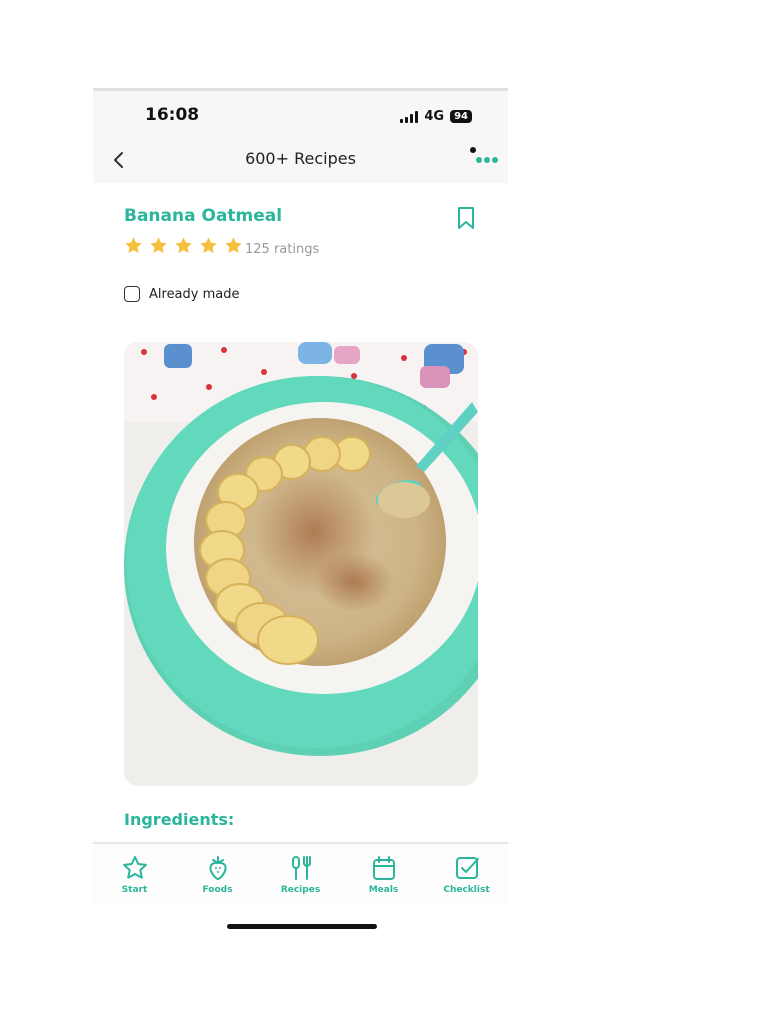  What do you see at coordinates (194, 294) in the screenshot?
I see `already-made-label: Already made` at bounding box center [194, 294].